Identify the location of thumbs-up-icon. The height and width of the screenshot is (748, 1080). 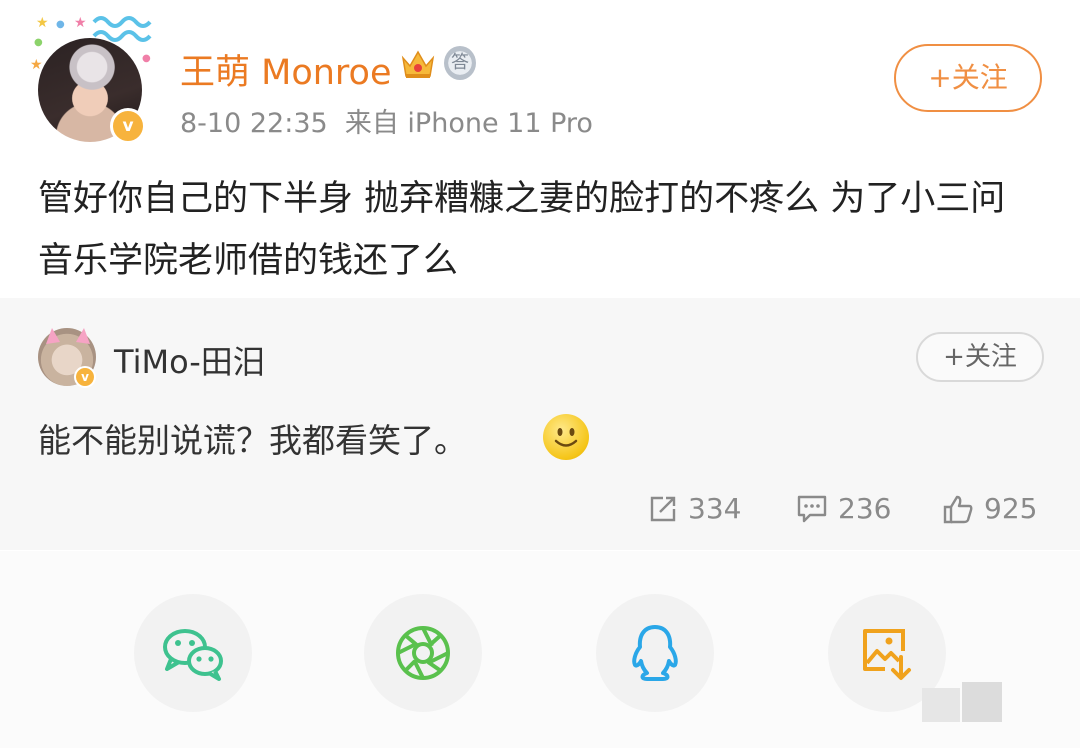
(958, 509).